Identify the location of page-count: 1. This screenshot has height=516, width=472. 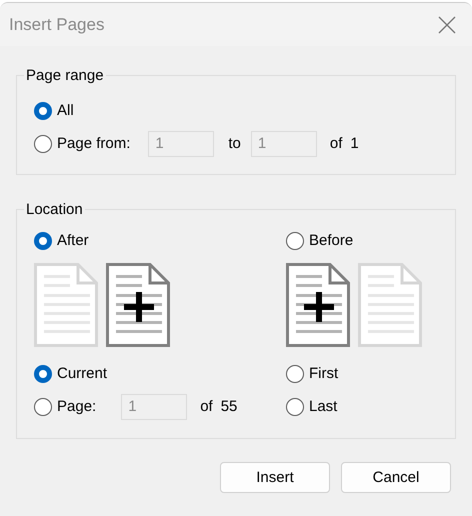
(354, 143).